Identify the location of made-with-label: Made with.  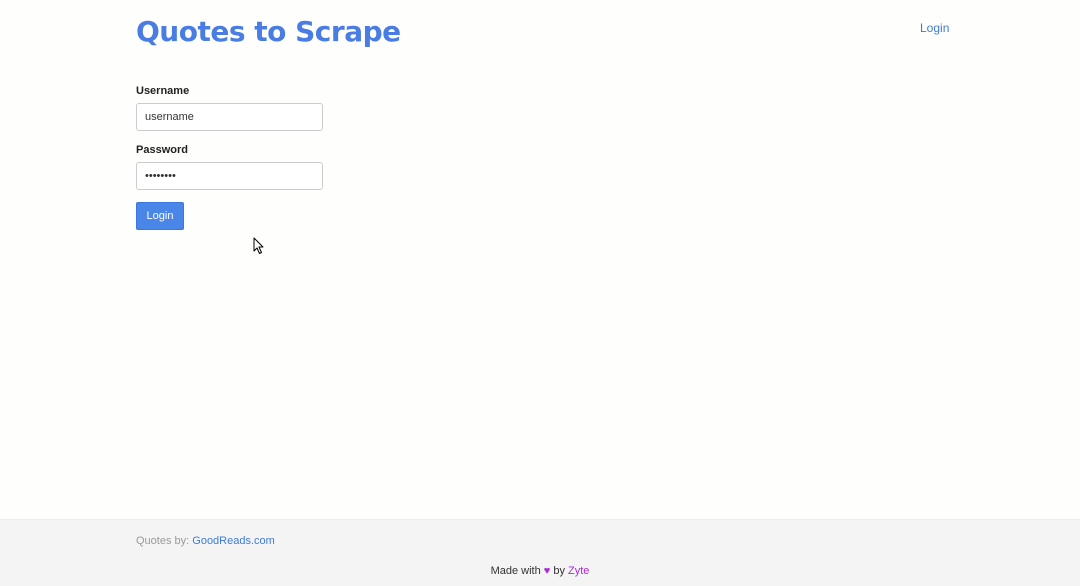
(517, 571).